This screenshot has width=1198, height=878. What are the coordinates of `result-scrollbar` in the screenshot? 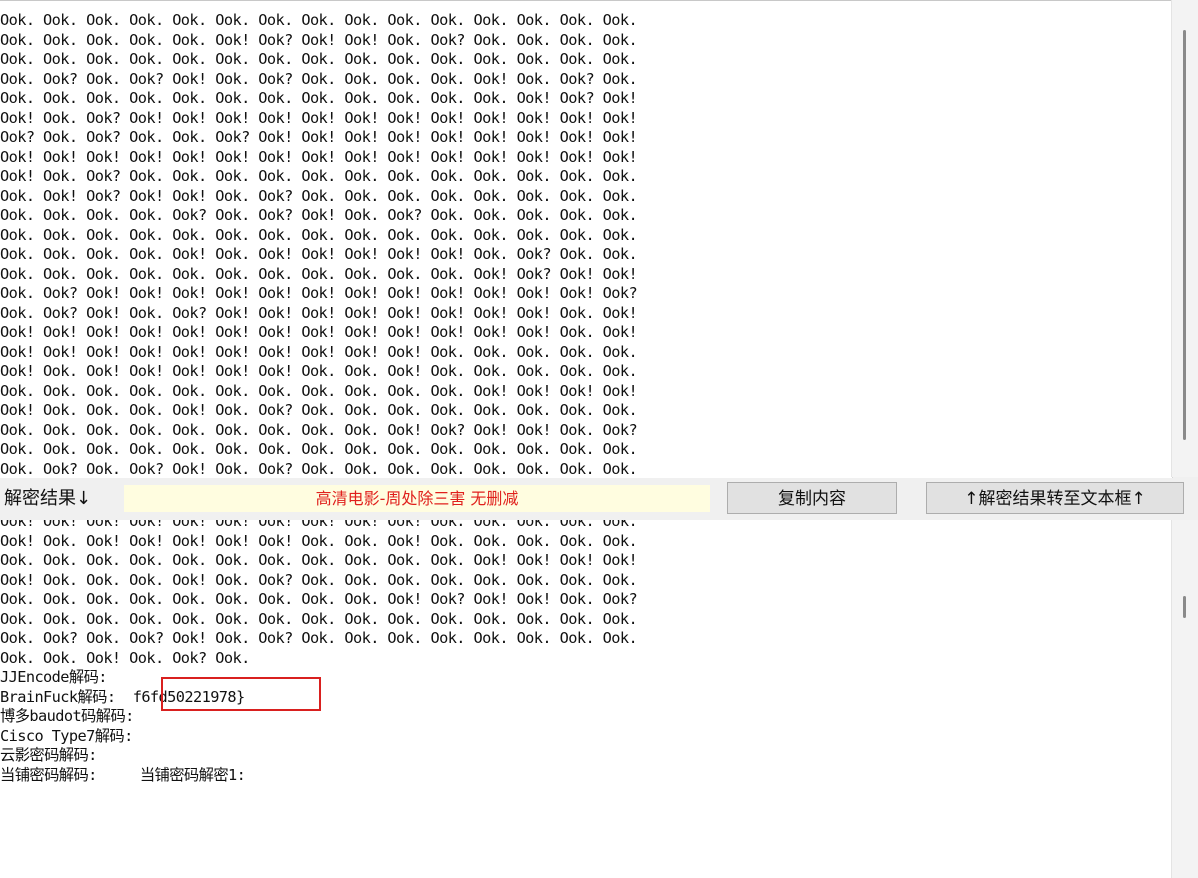 It's located at (1184, 699).